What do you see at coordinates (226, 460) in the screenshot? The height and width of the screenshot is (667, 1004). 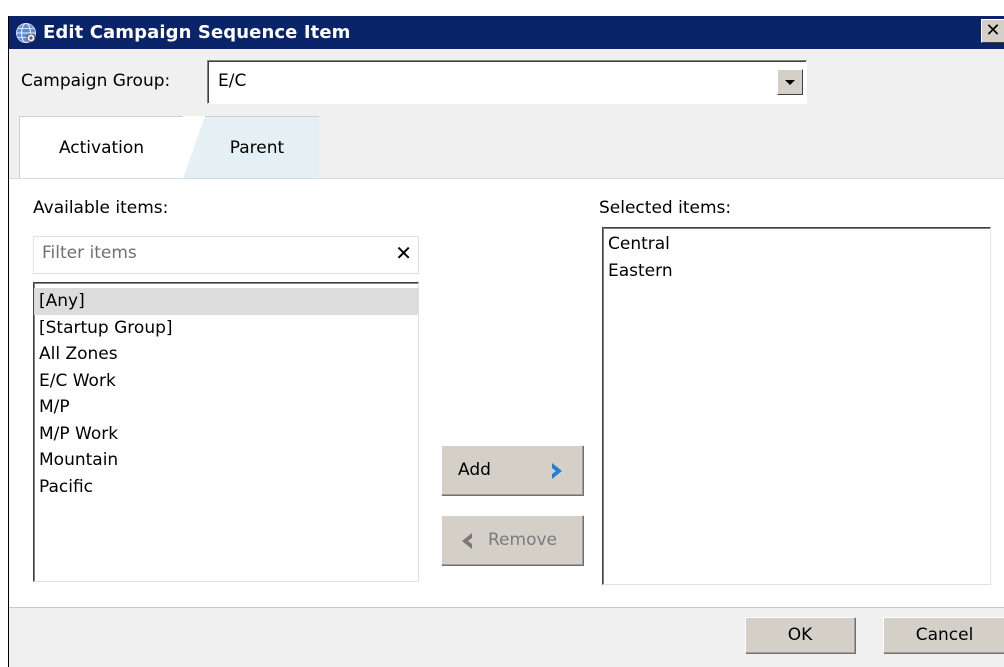 I see `list-item: Mountain` at bounding box center [226, 460].